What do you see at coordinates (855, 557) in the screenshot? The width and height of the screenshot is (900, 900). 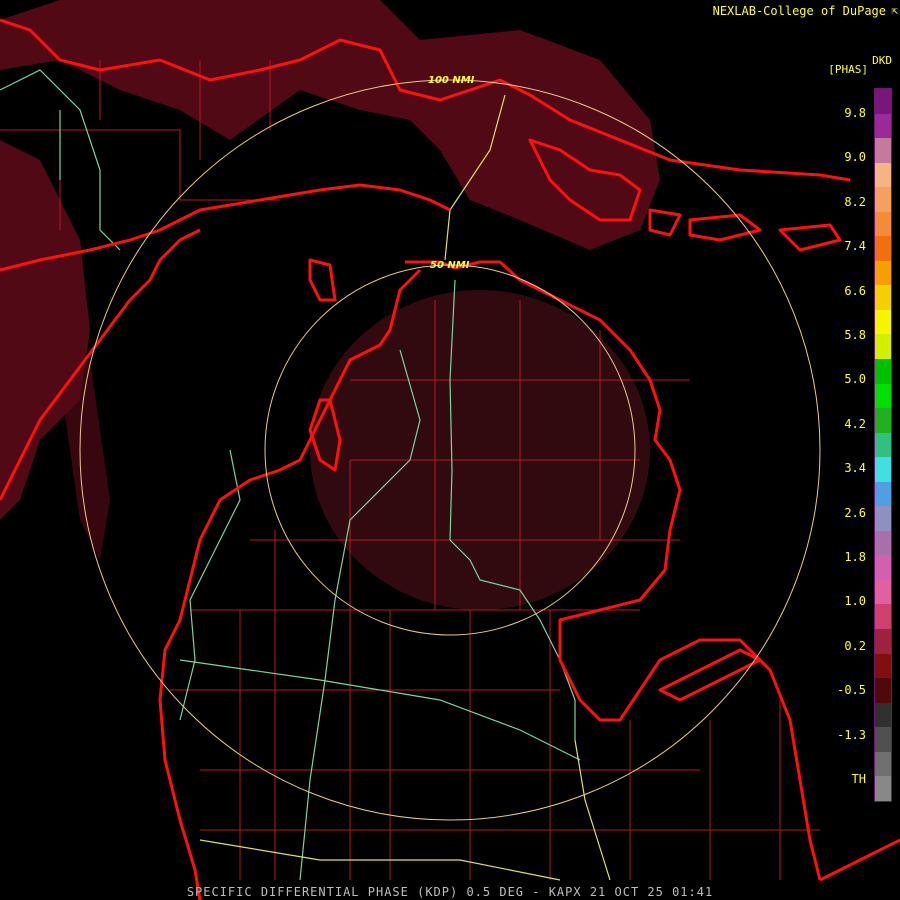 I see `color-scale-tick: 1.8` at bounding box center [855, 557].